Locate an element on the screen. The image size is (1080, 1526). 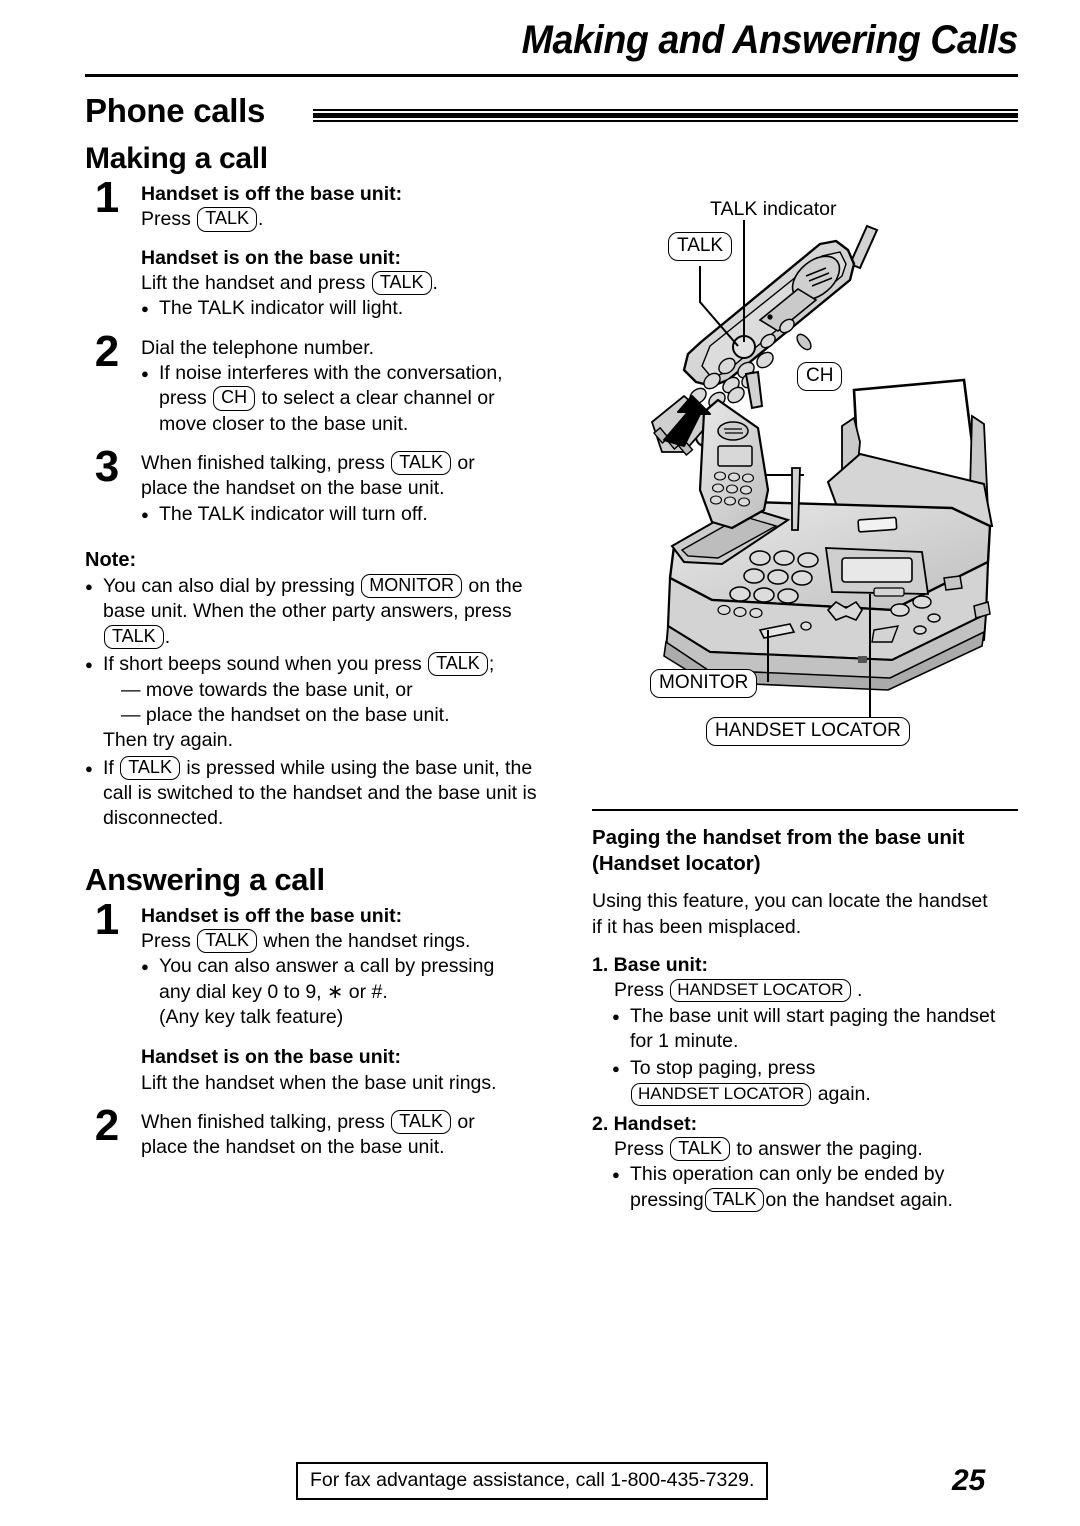
key-ch: CH is located at coordinates (234, 398).